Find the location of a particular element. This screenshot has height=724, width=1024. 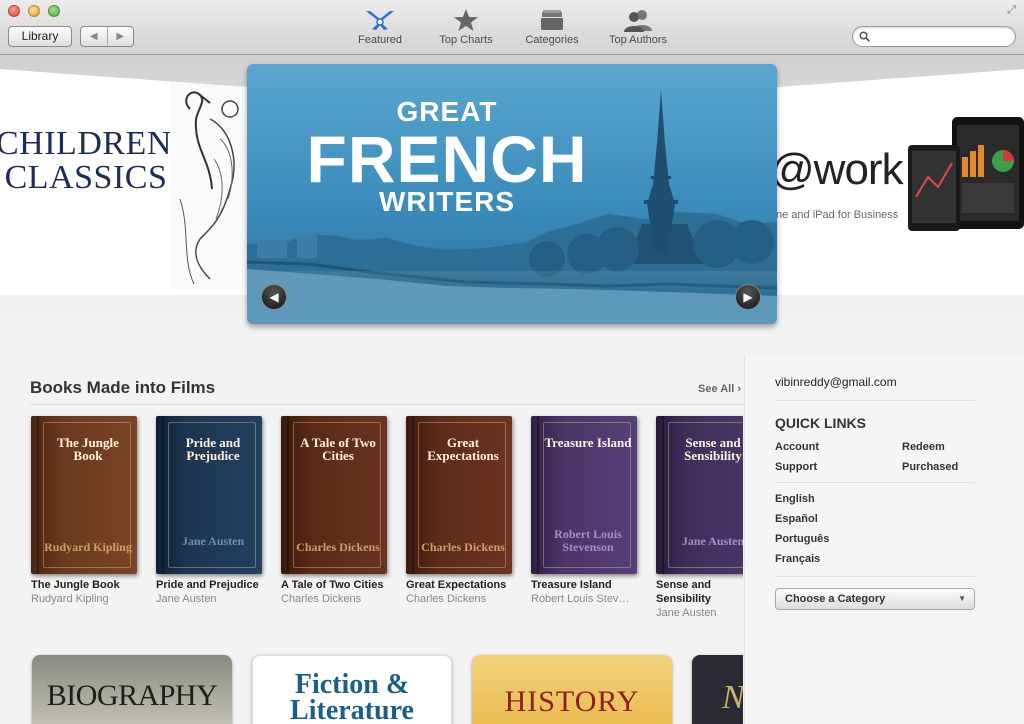

banner-reflection is located at coordinates (512, 283).